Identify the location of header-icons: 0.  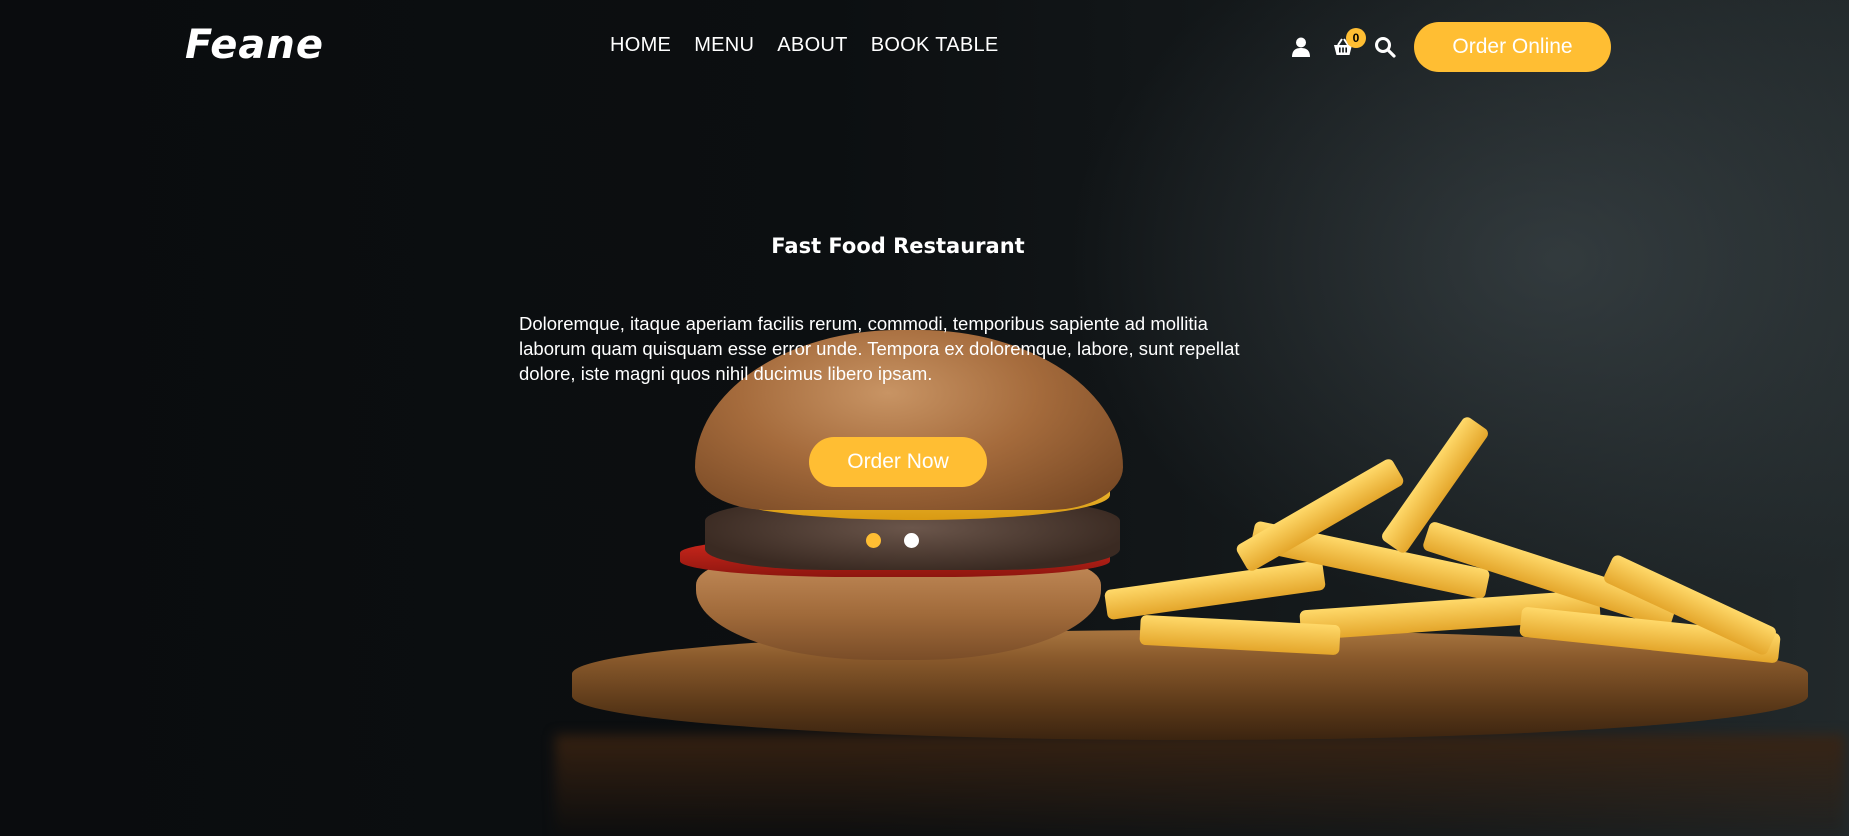
(1343, 44).